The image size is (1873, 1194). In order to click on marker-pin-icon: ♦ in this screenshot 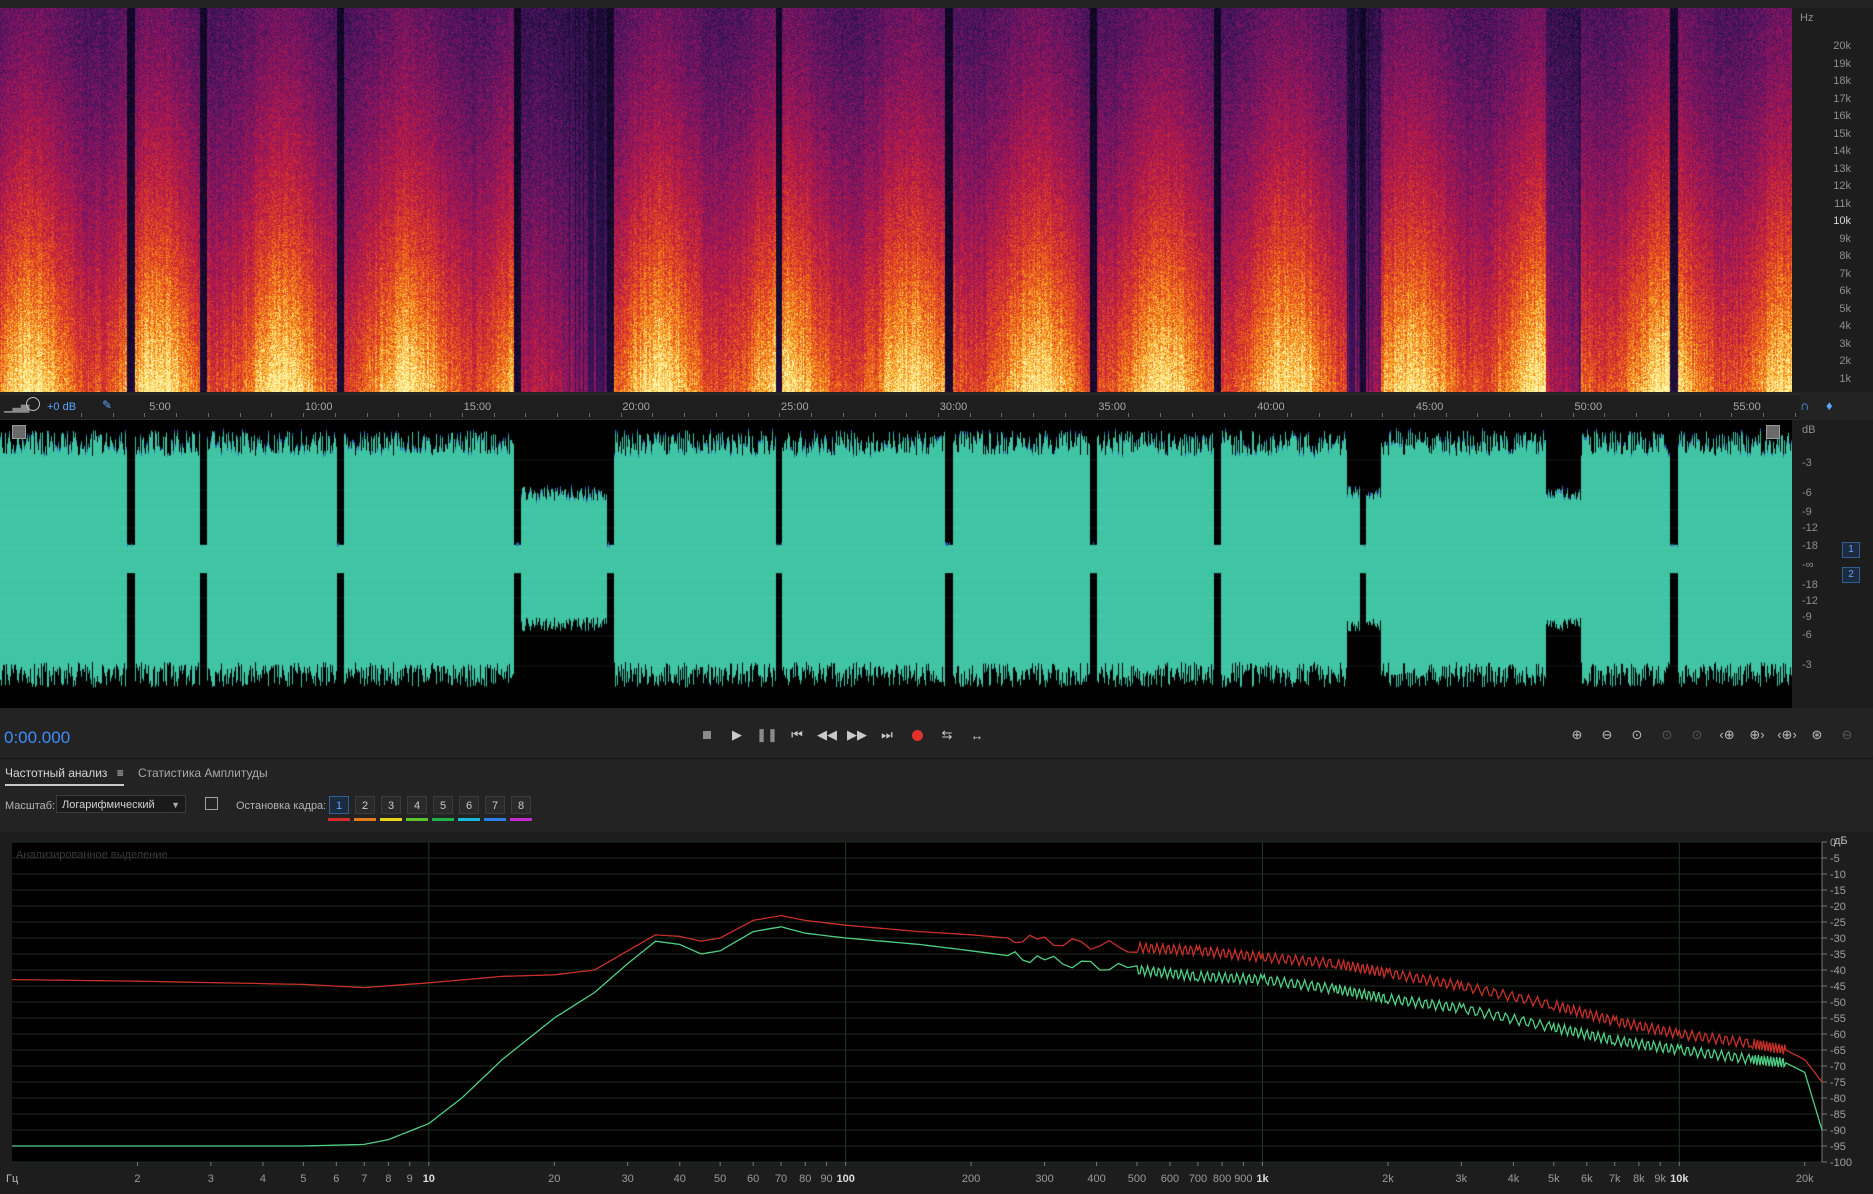, I will do `click(1829, 405)`.